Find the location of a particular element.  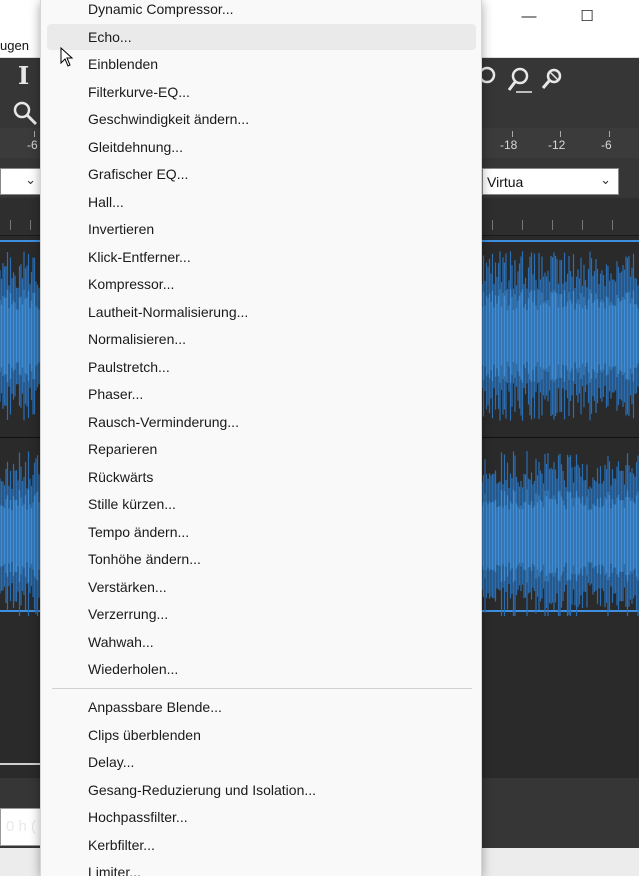

output-device-value: Virtua is located at coordinates (505, 182).